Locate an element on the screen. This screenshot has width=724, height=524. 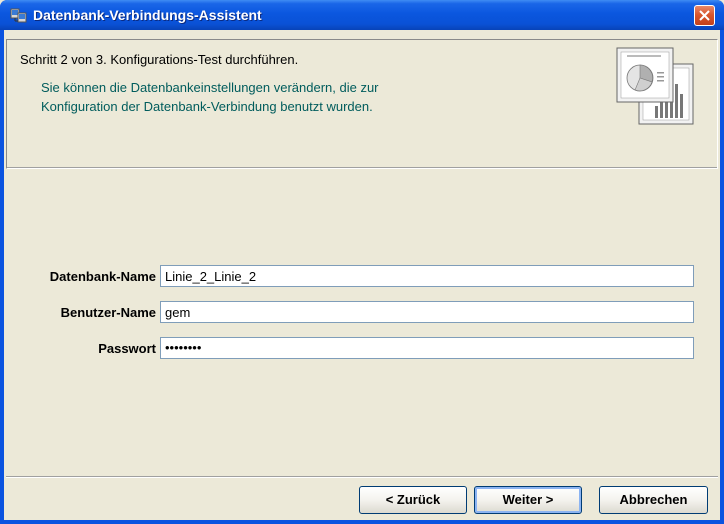
button-separator is located at coordinates (362, 477).